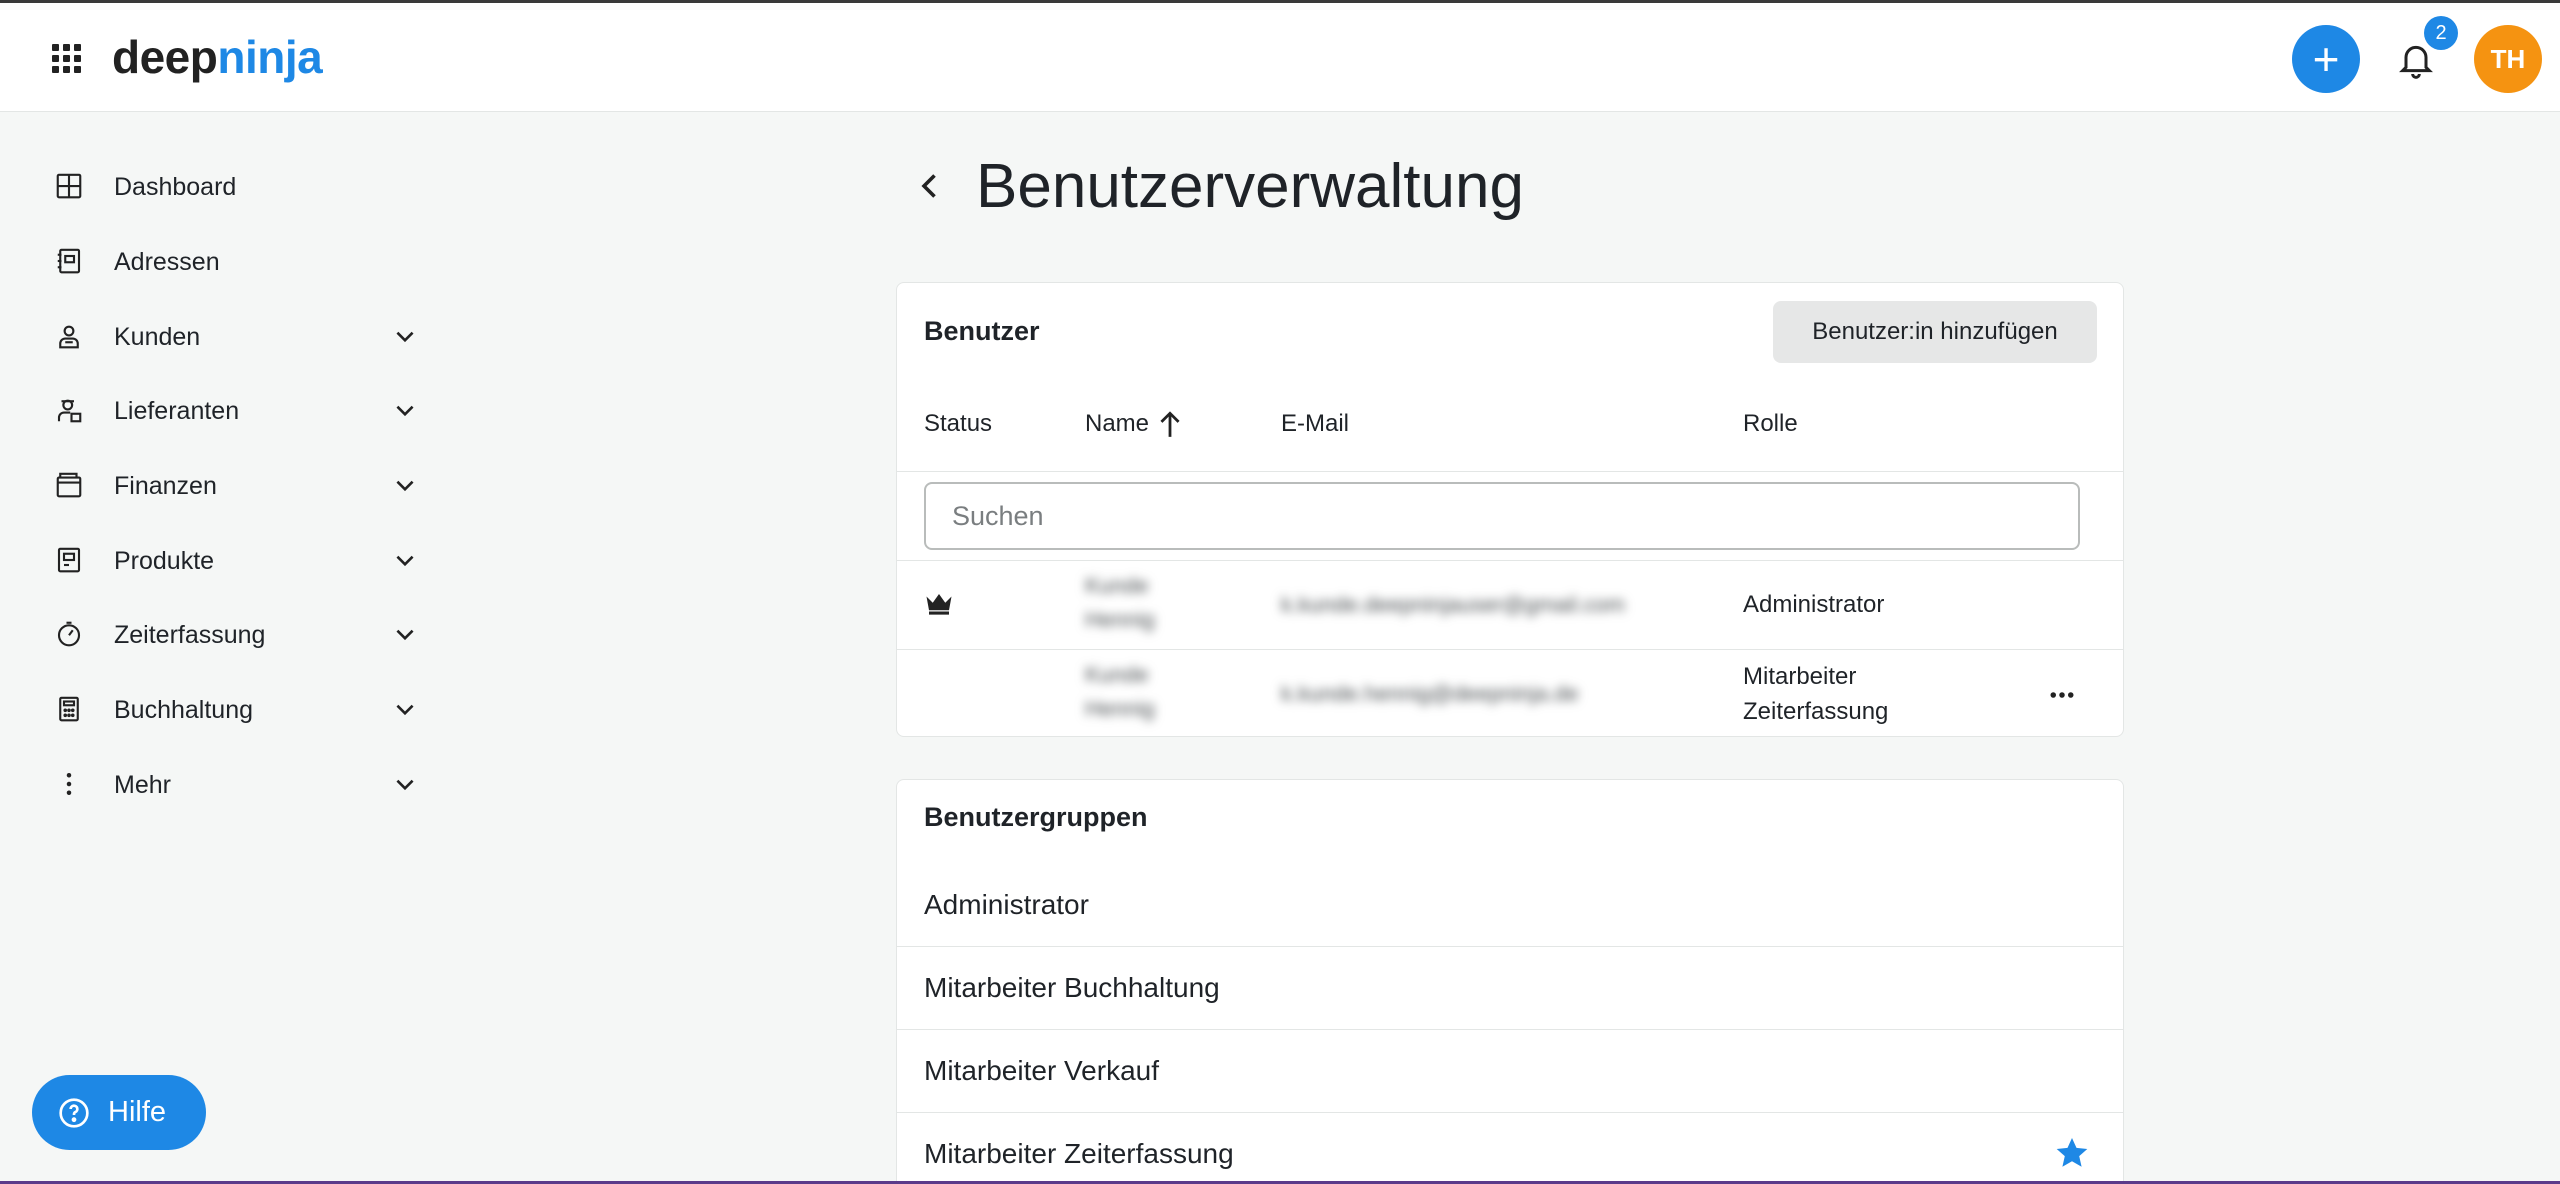 The width and height of the screenshot is (2560, 1184). What do you see at coordinates (939, 604) in the screenshot?
I see `crown-icon` at bounding box center [939, 604].